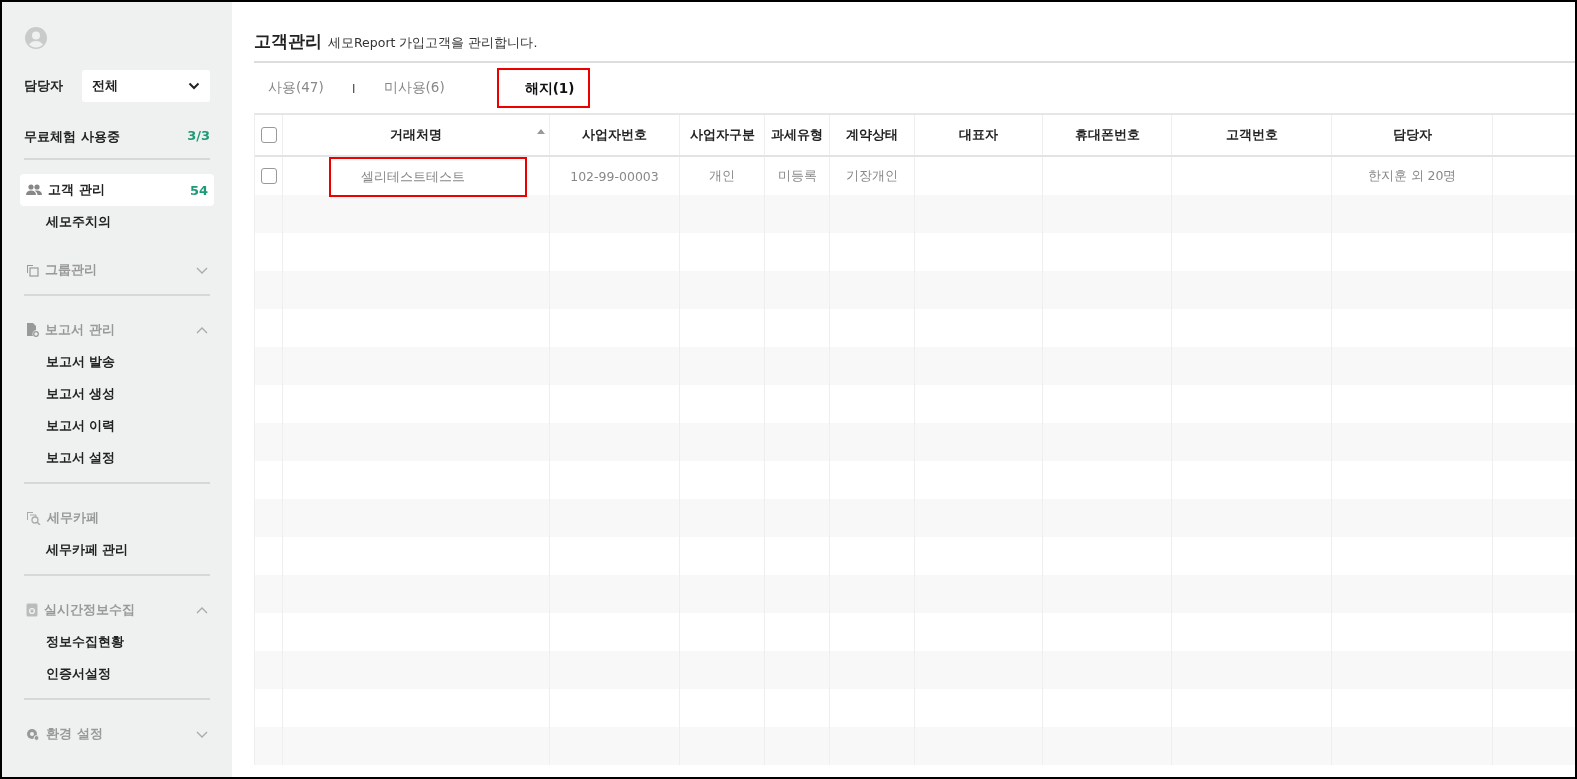 The image size is (1577, 779). I want to click on manager-label: 담당자, so click(43, 86).